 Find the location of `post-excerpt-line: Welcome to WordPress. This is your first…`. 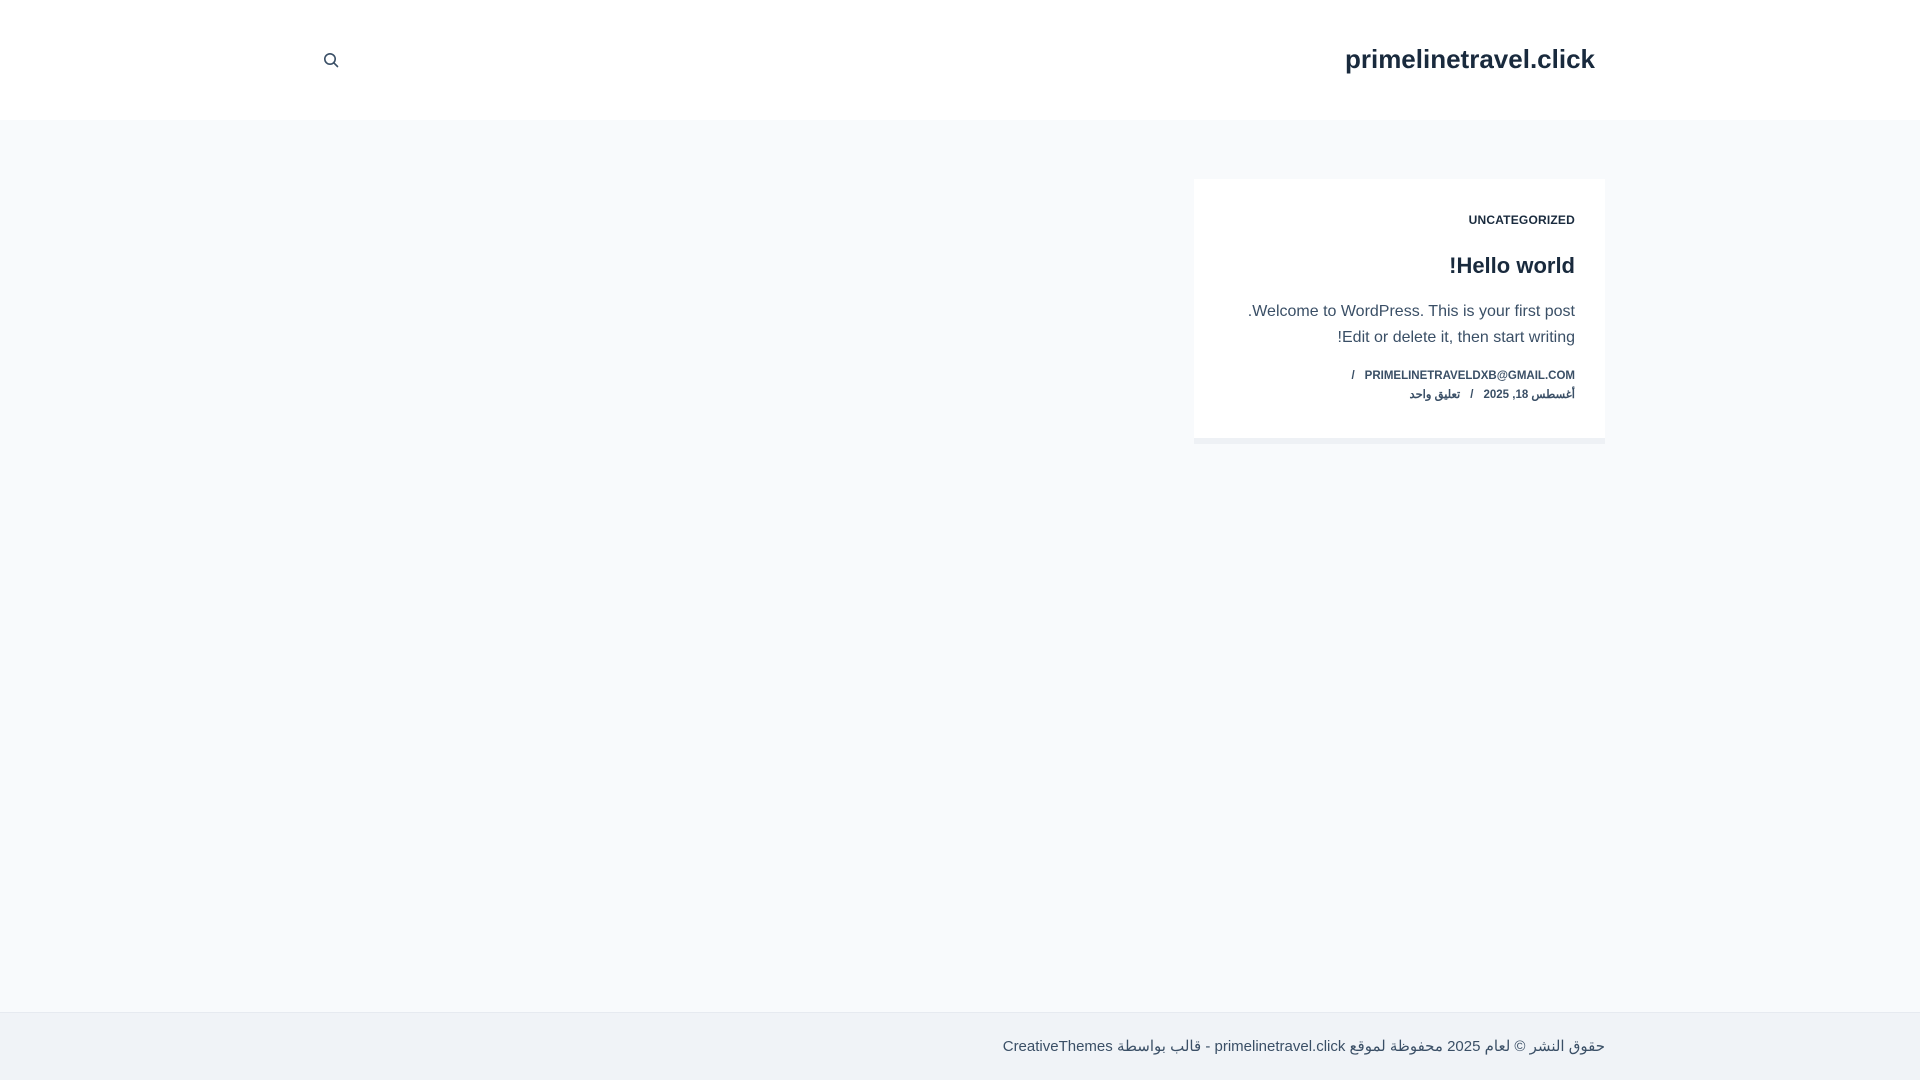

post-excerpt-line: Welcome to WordPress. This is your first… is located at coordinates (1411, 311).